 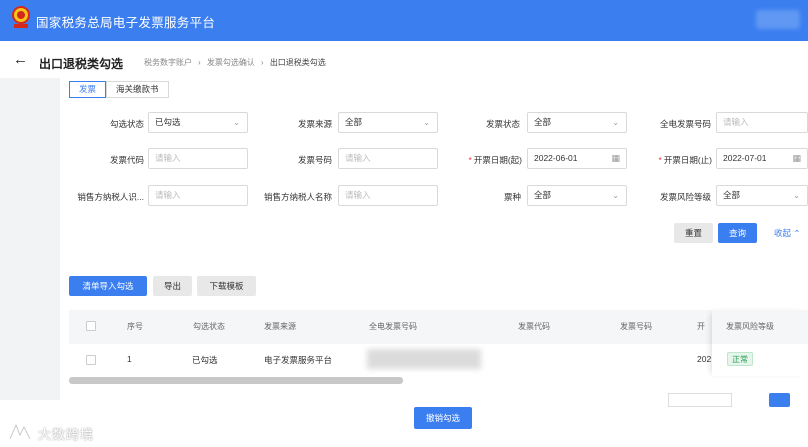 I want to click on date-from-value: 2022-06-01, so click(x=556, y=158).